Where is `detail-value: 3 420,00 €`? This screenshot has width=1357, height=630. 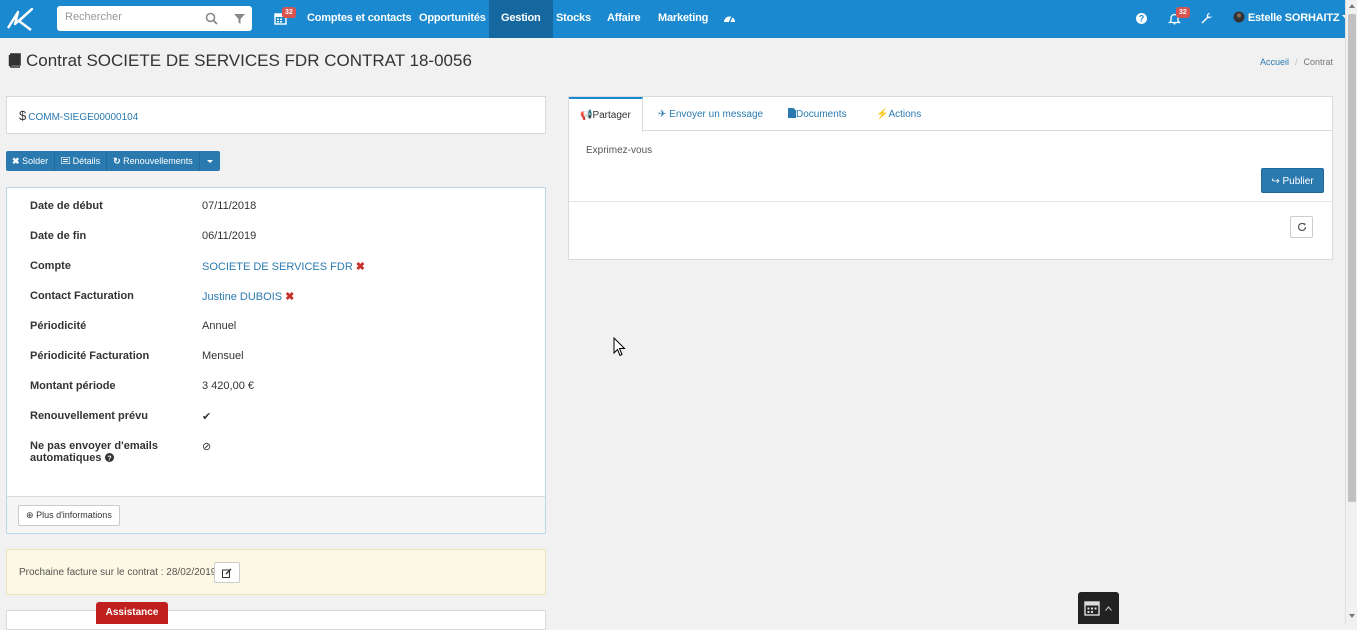 detail-value: 3 420,00 € is located at coordinates (228, 386).